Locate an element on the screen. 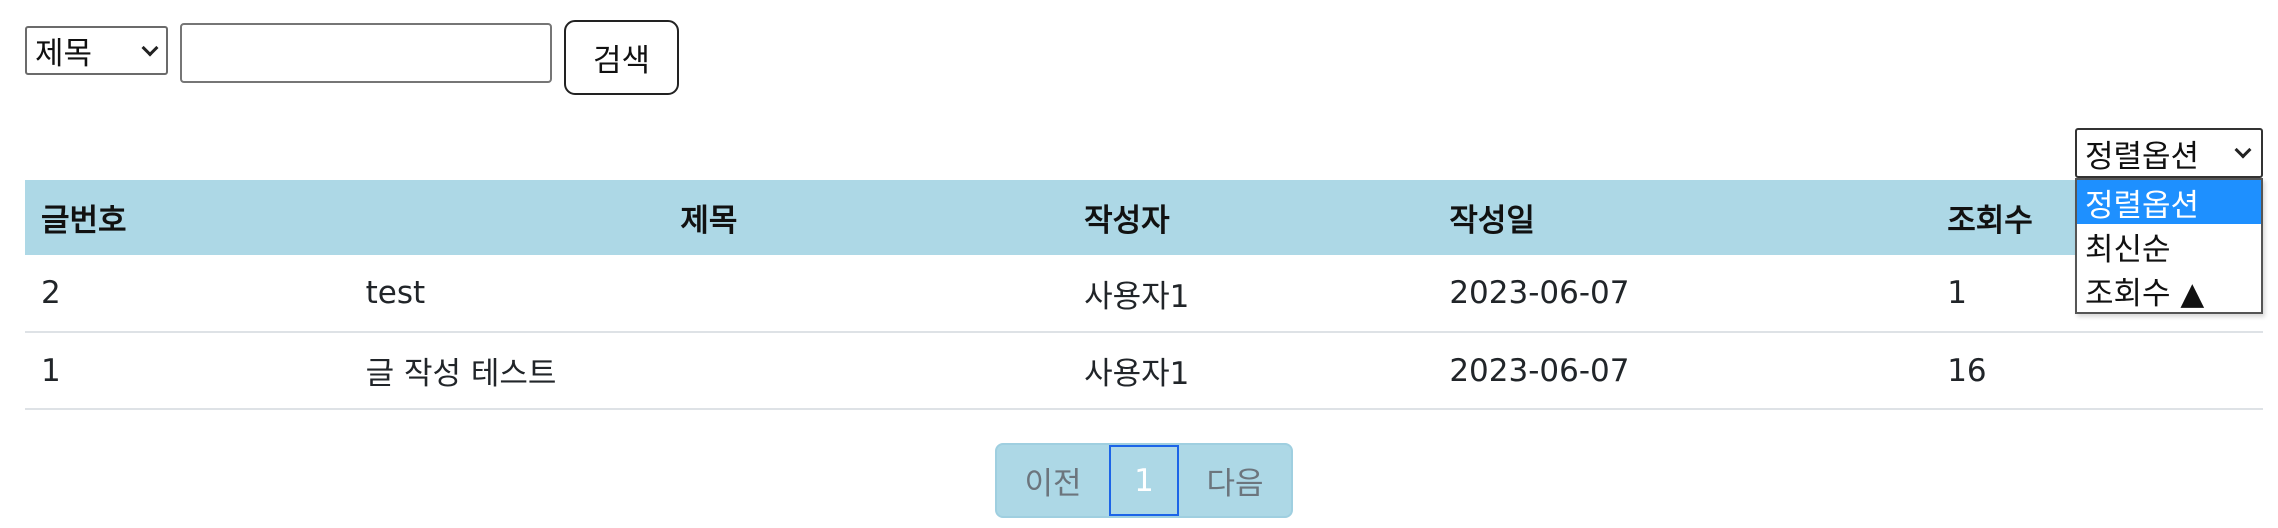 The image size is (2278, 528). post-views: 16 is located at coordinates (1967, 370).